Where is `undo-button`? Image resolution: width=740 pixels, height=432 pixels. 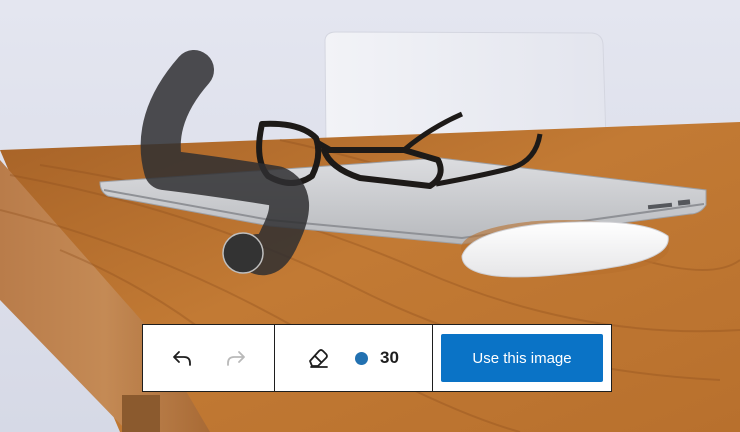 undo-button is located at coordinates (182, 358).